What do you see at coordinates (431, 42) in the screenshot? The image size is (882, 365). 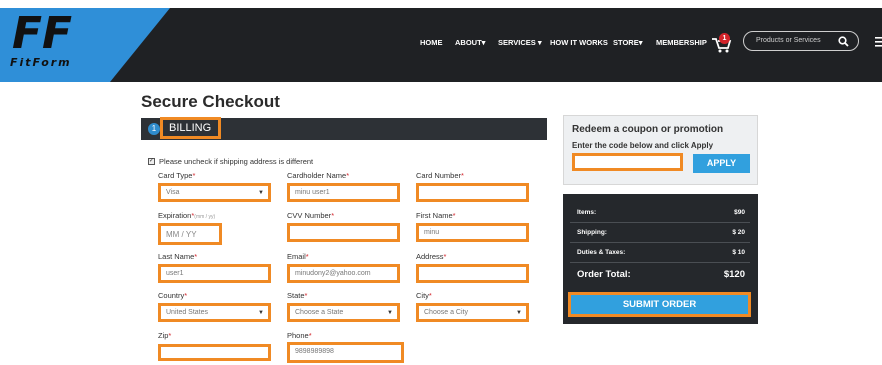 I see `nav-home: HOME` at bounding box center [431, 42].